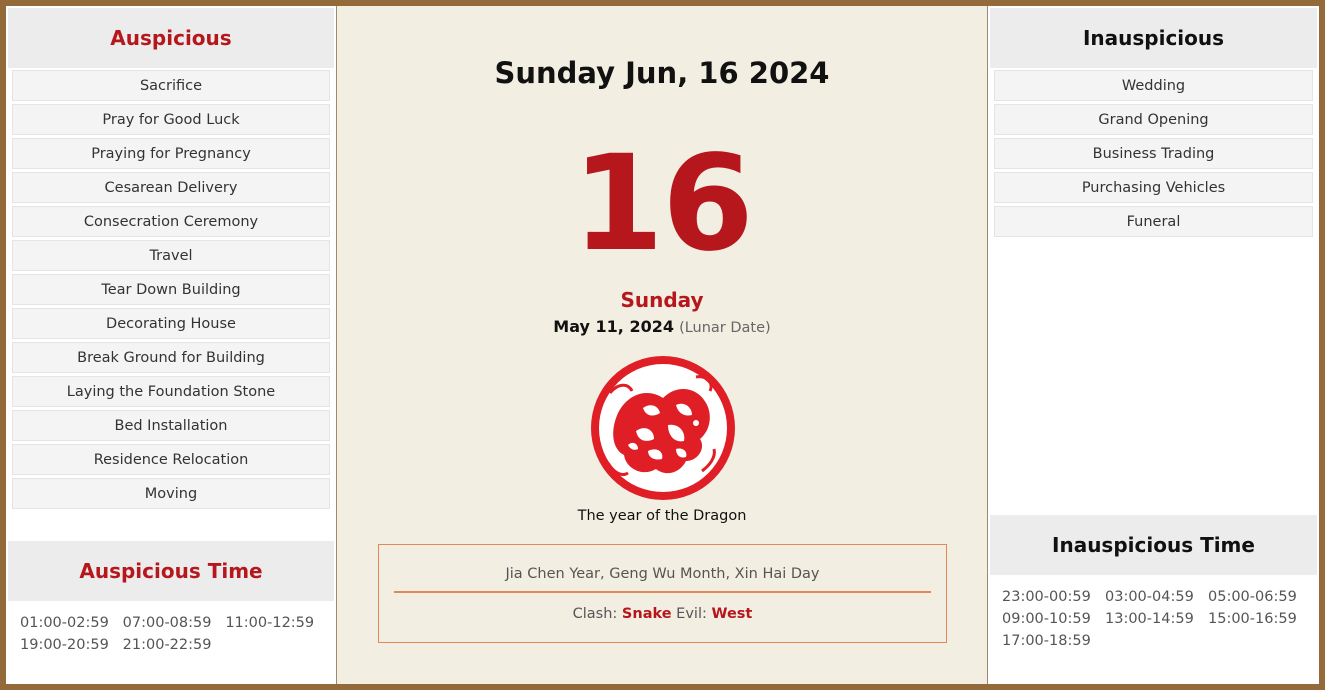  I want to click on time-slot: 19:00-20:59, so click(64, 645).